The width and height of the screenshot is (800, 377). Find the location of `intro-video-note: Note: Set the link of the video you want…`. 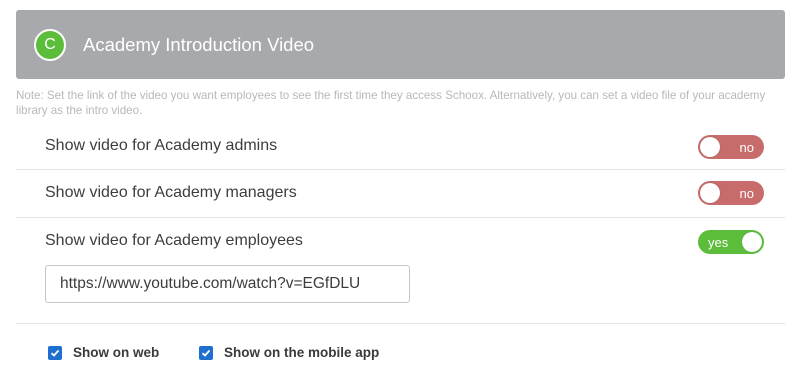

intro-video-note: Note: Set the link of the video you want… is located at coordinates (391, 103).